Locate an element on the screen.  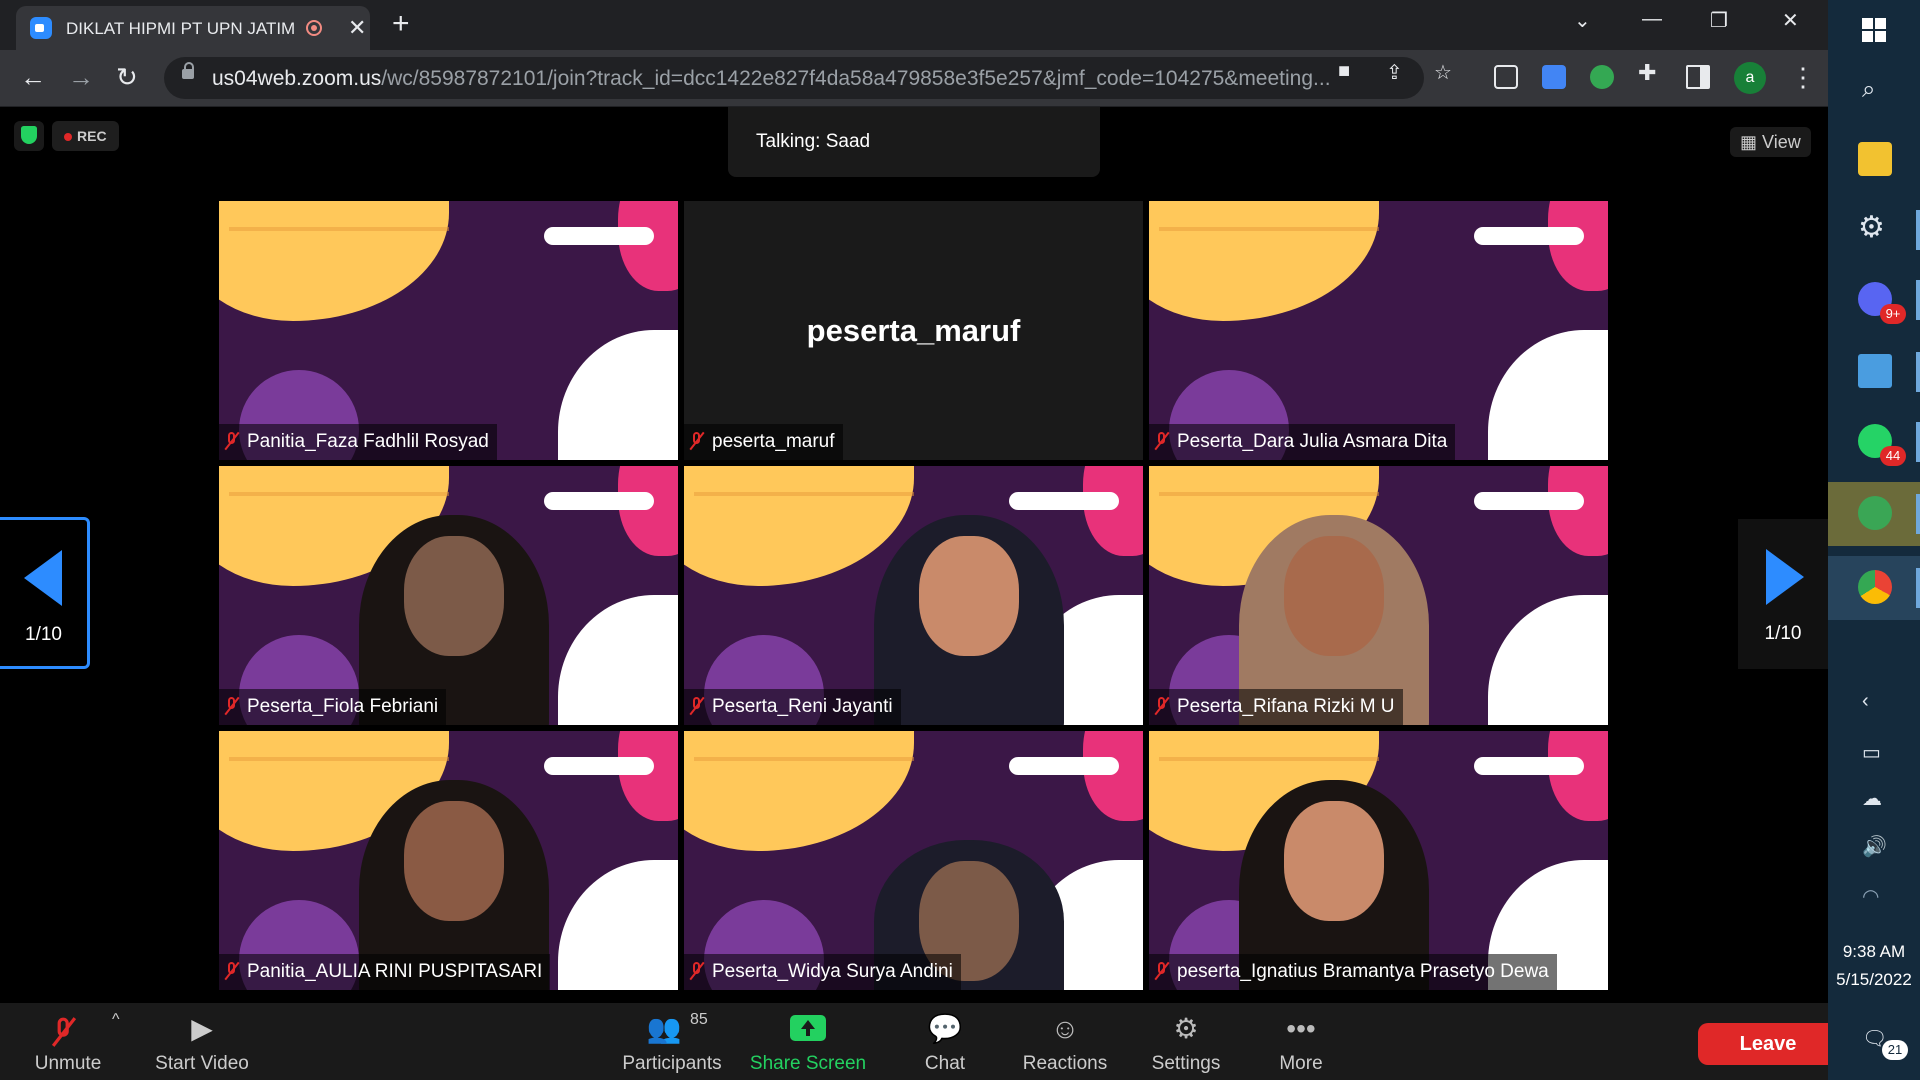
participant-name: Peserta_Widya Surya Andini is located at coordinates (832, 971).